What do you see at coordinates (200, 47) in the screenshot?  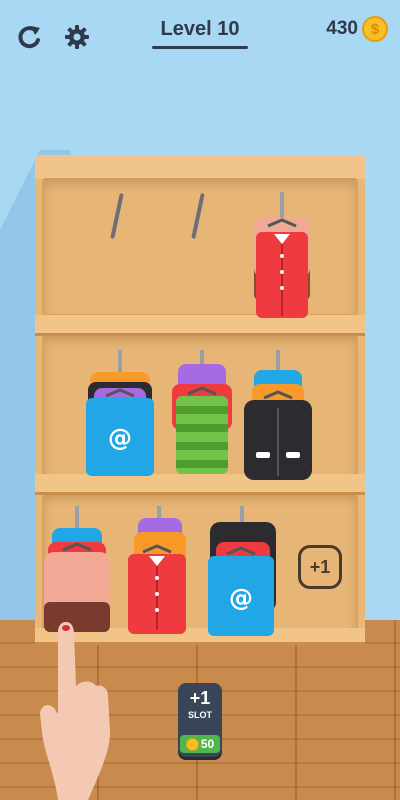 I see `level-underline` at bounding box center [200, 47].